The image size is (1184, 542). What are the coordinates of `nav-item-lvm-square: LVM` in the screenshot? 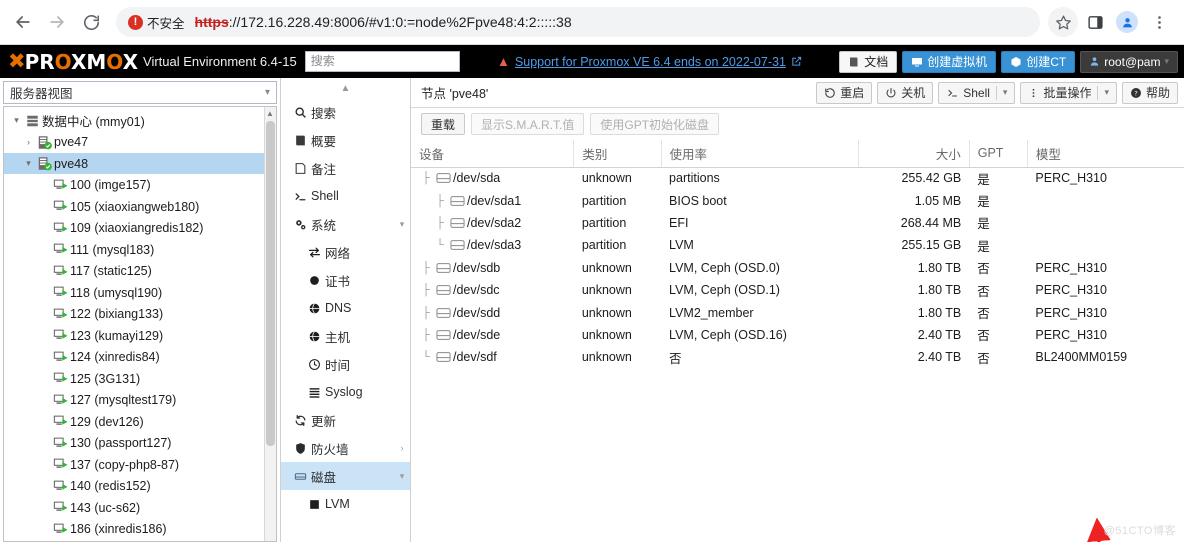 It's located at (345, 504).